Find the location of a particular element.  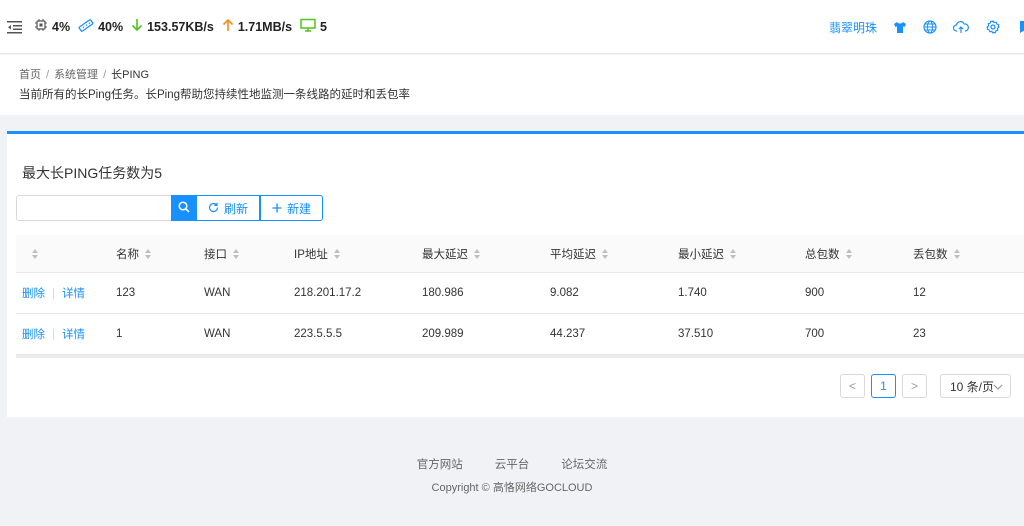

cell-min-latency: 37.510 is located at coordinates (696, 334).